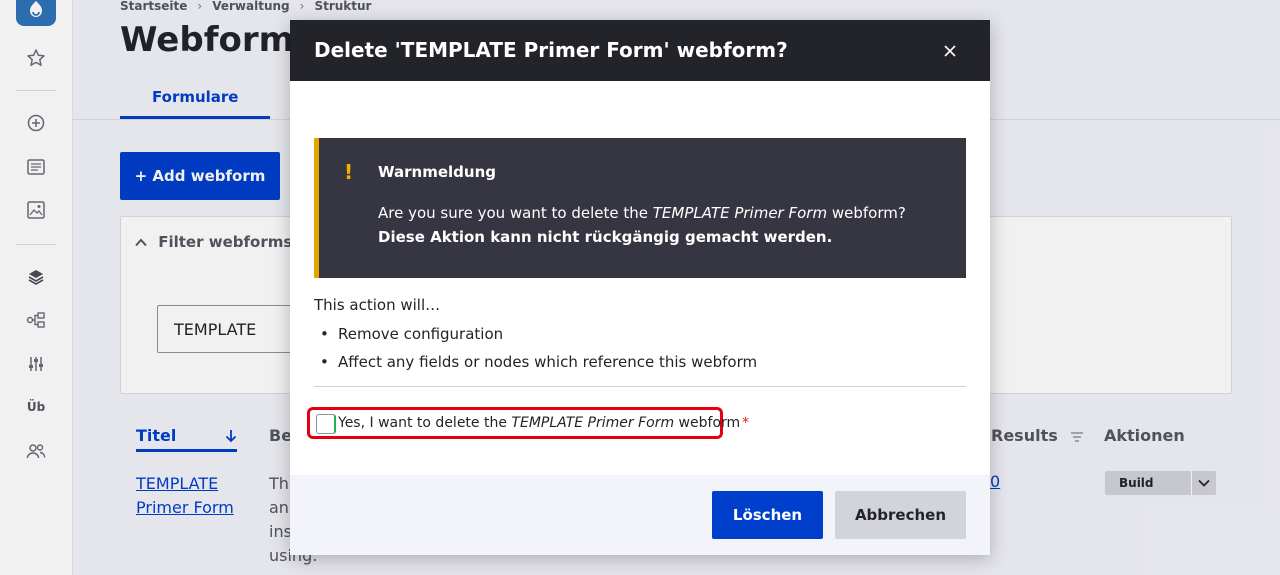 The width and height of the screenshot is (1280, 575). Describe the element at coordinates (551, 50) in the screenshot. I see `dialog-title: Delete 'TEMPLATE Primer Form' webform?` at that location.